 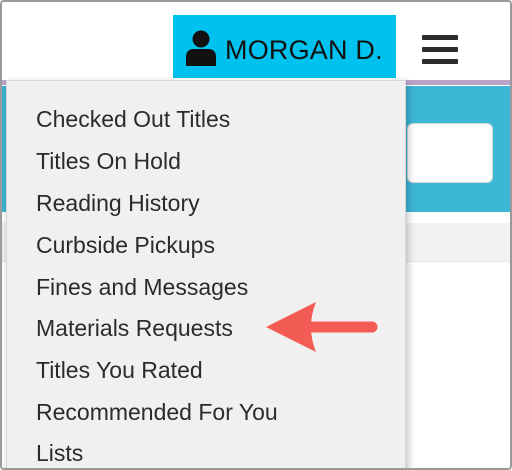 What do you see at coordinates (108, 161) in the screenshot?
I see `menu-item-titles-on-hold: Titles On Hold` at bounding box center [108, 161].